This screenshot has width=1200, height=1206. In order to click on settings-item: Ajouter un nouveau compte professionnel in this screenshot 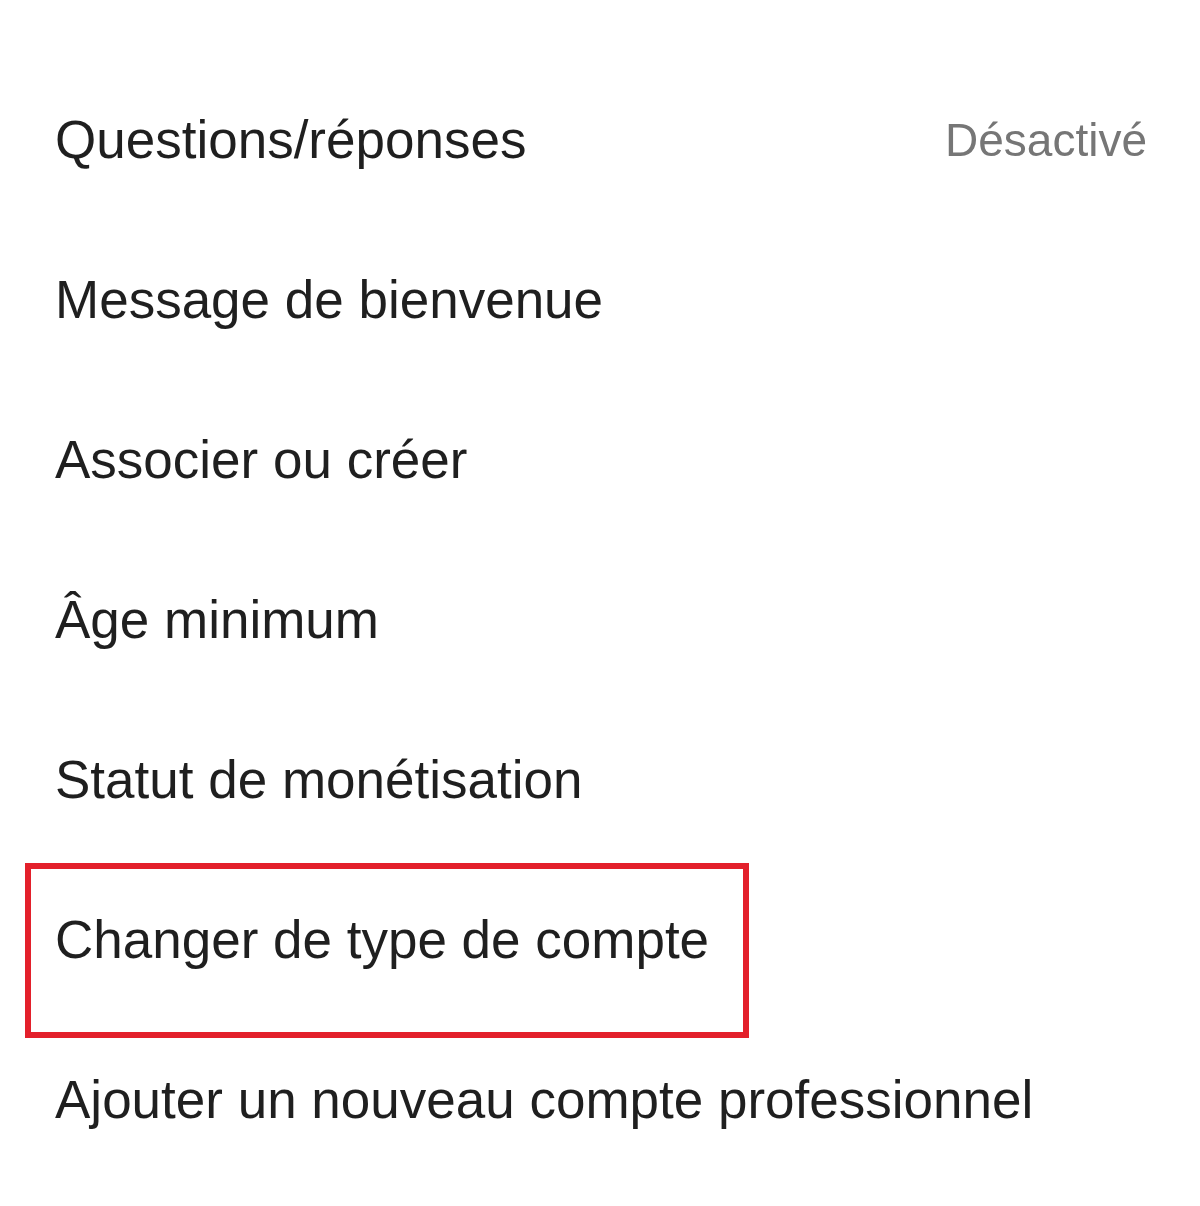, I will do `click(544, 1100)`.